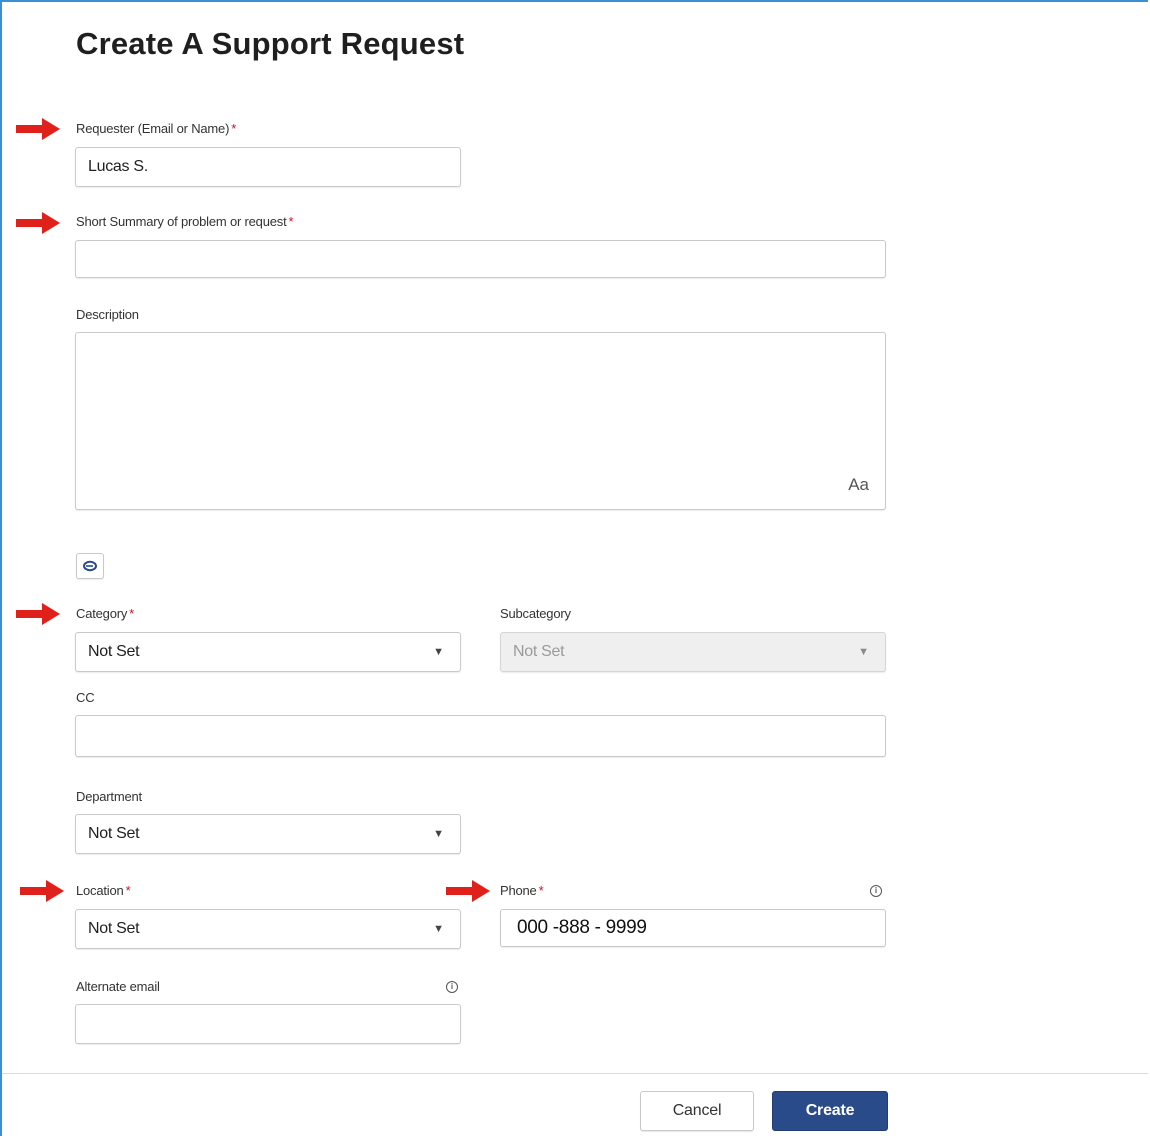 This screenshot has width=1150, height=1138. Describe the element at coordinates (107, 314) in the screenshot. I see `description-label: Description` at that location.